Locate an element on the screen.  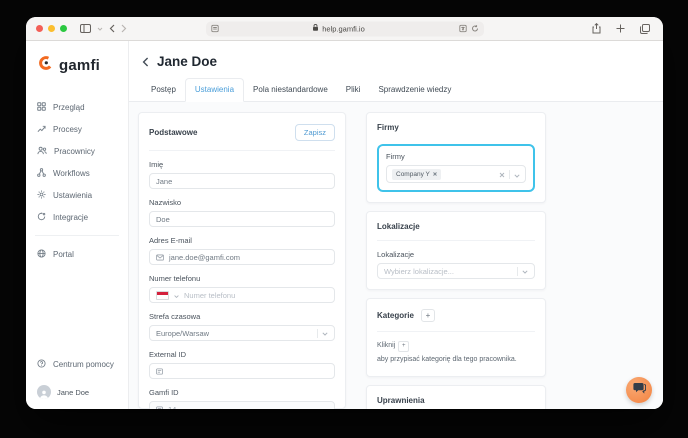
gamfi-logo: gamfi is located at coordinates (77, 65).